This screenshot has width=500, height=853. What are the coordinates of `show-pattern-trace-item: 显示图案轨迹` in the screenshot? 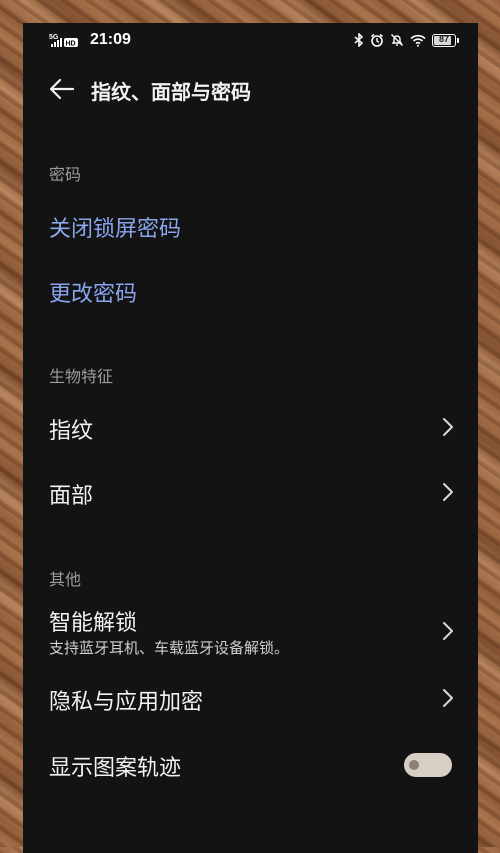 It's located at (250, 765).